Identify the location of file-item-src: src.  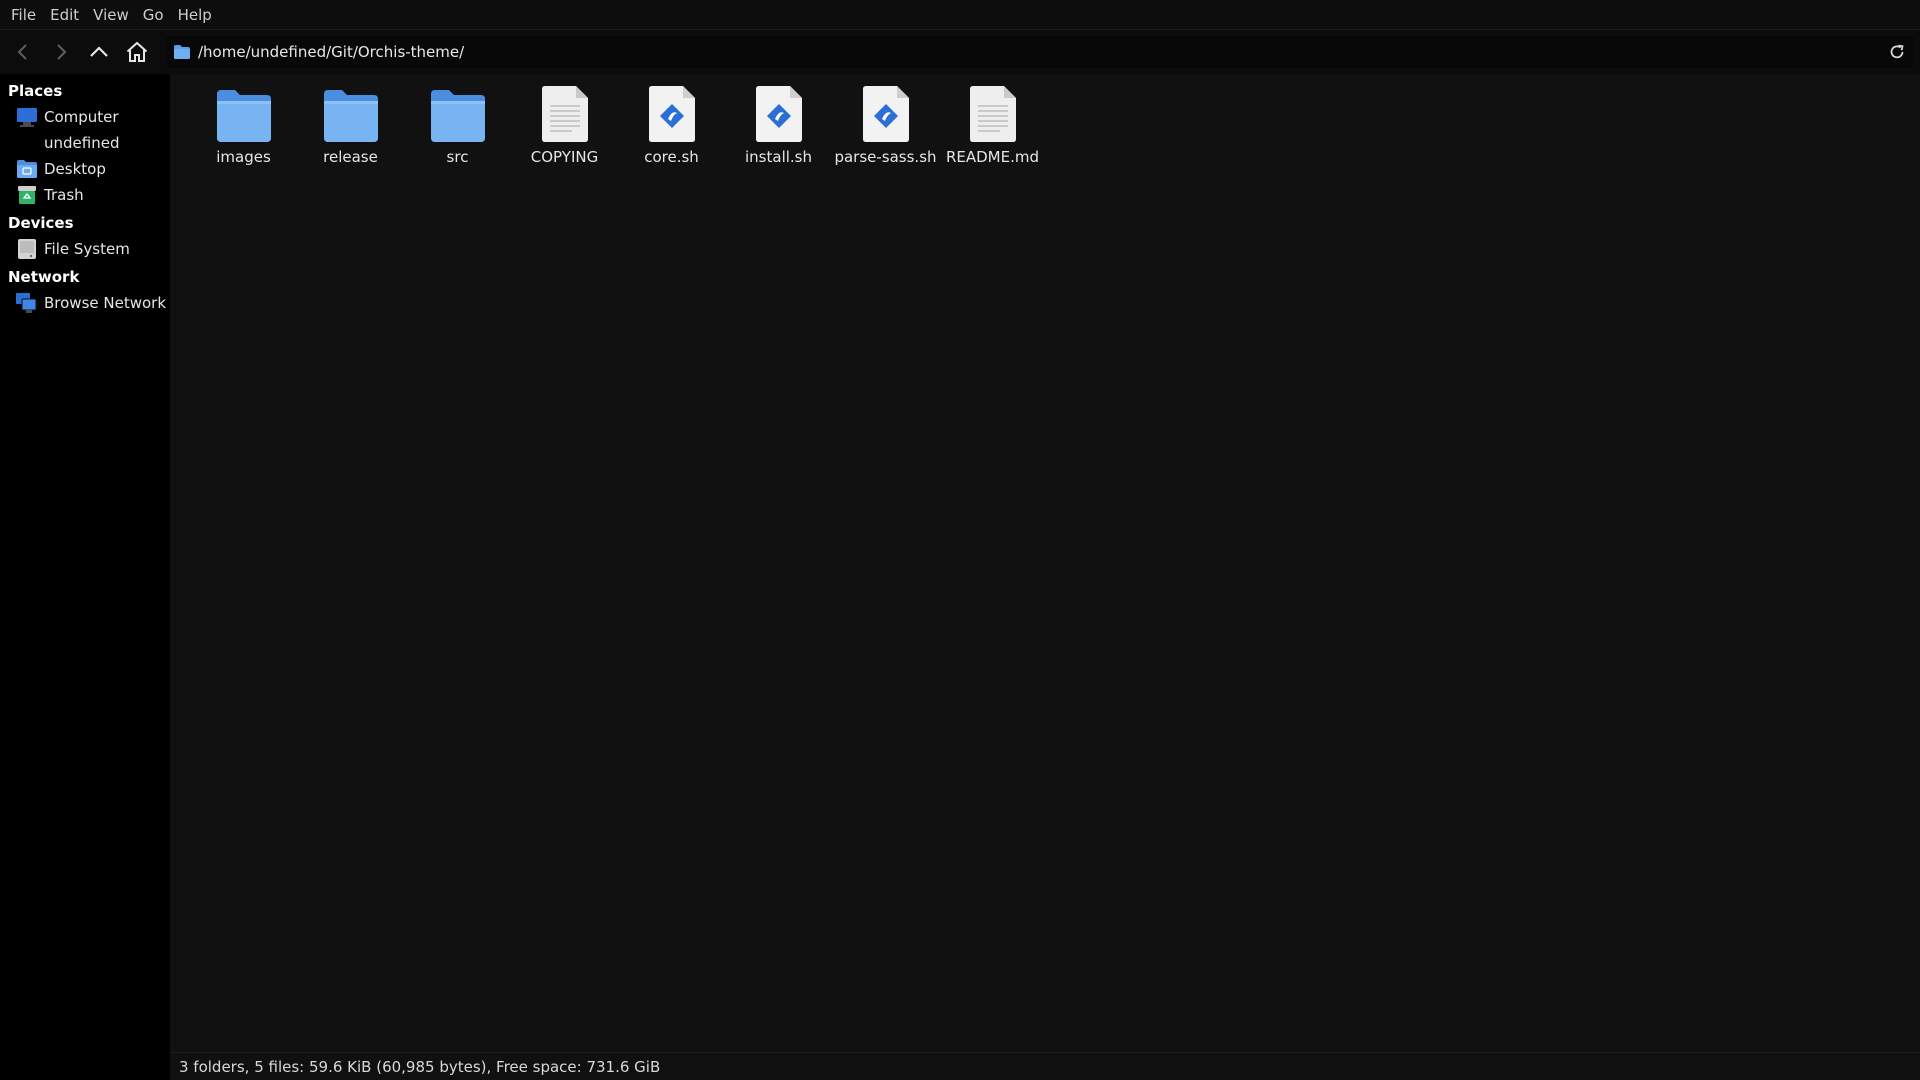
(457, 125).